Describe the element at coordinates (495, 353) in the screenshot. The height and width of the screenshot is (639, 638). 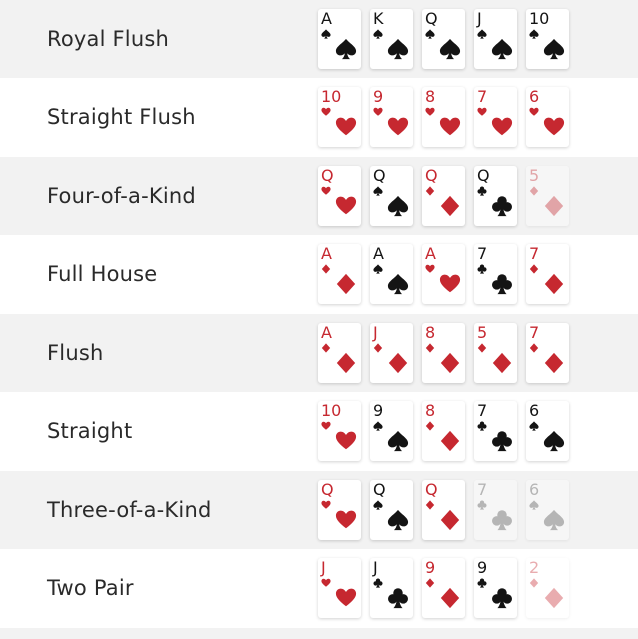
I see `playing-card: 5` at that location.